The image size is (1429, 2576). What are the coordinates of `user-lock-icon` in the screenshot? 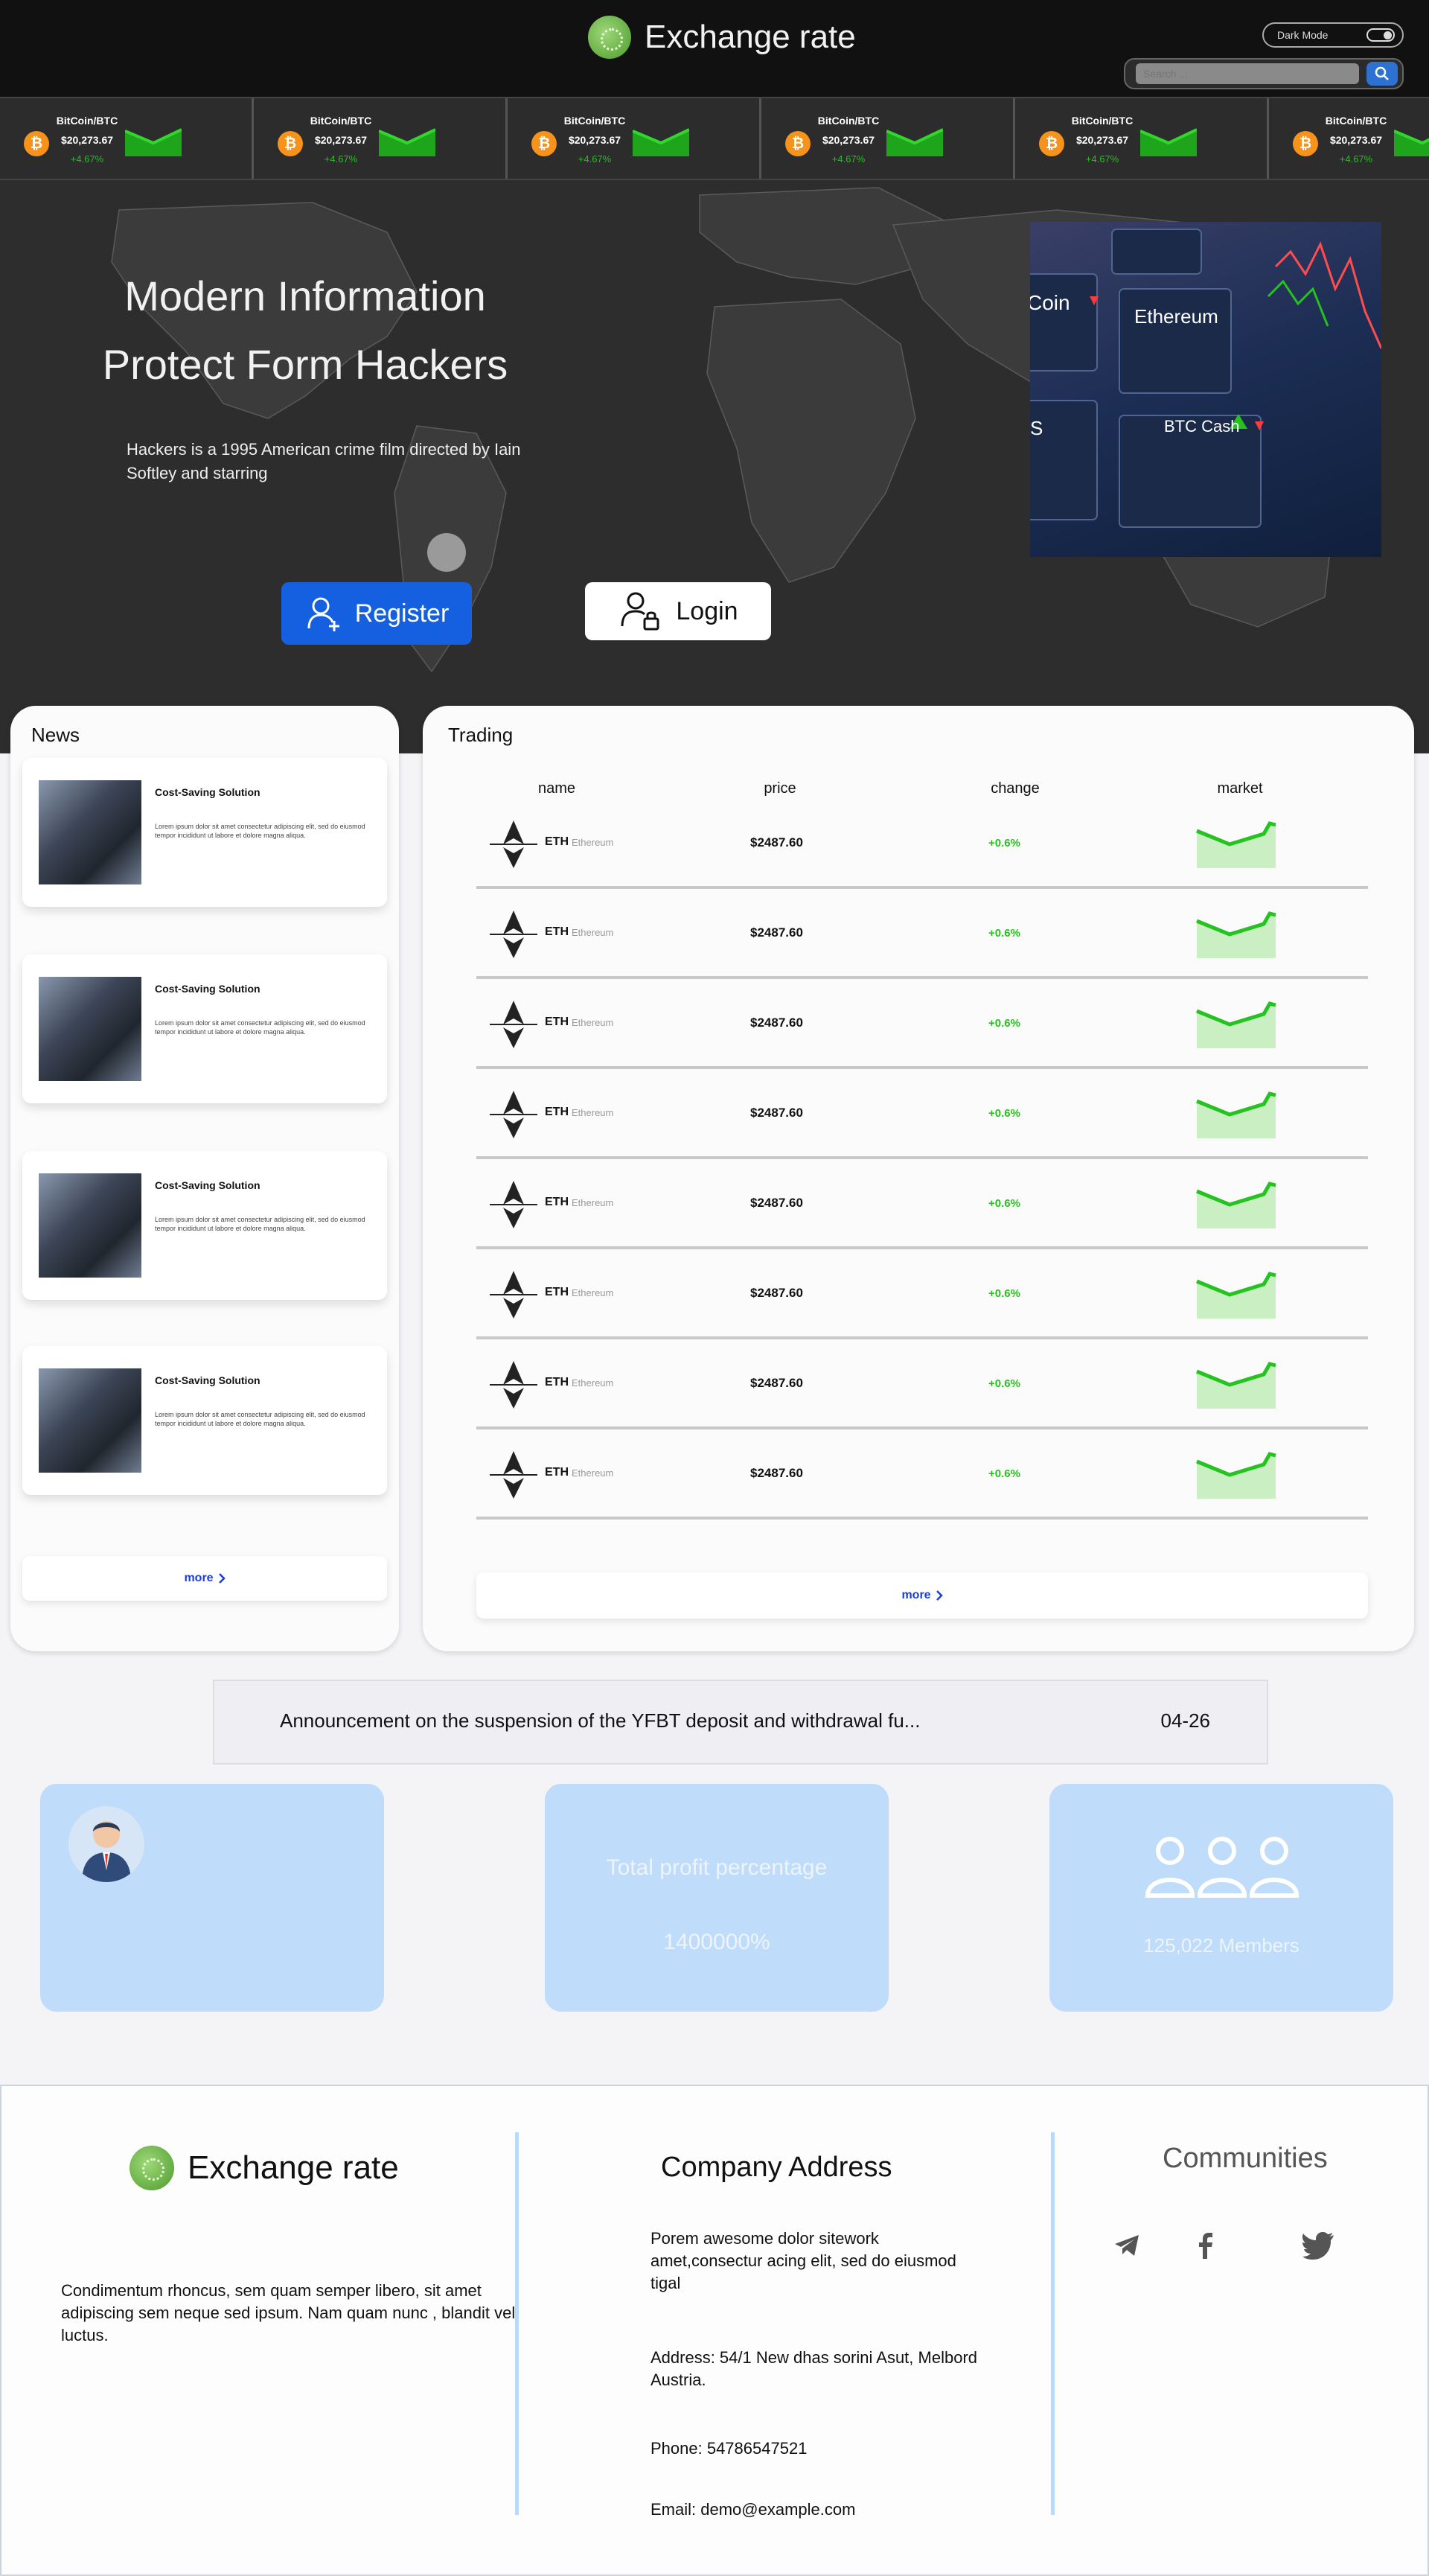 It's located at (640, 611).